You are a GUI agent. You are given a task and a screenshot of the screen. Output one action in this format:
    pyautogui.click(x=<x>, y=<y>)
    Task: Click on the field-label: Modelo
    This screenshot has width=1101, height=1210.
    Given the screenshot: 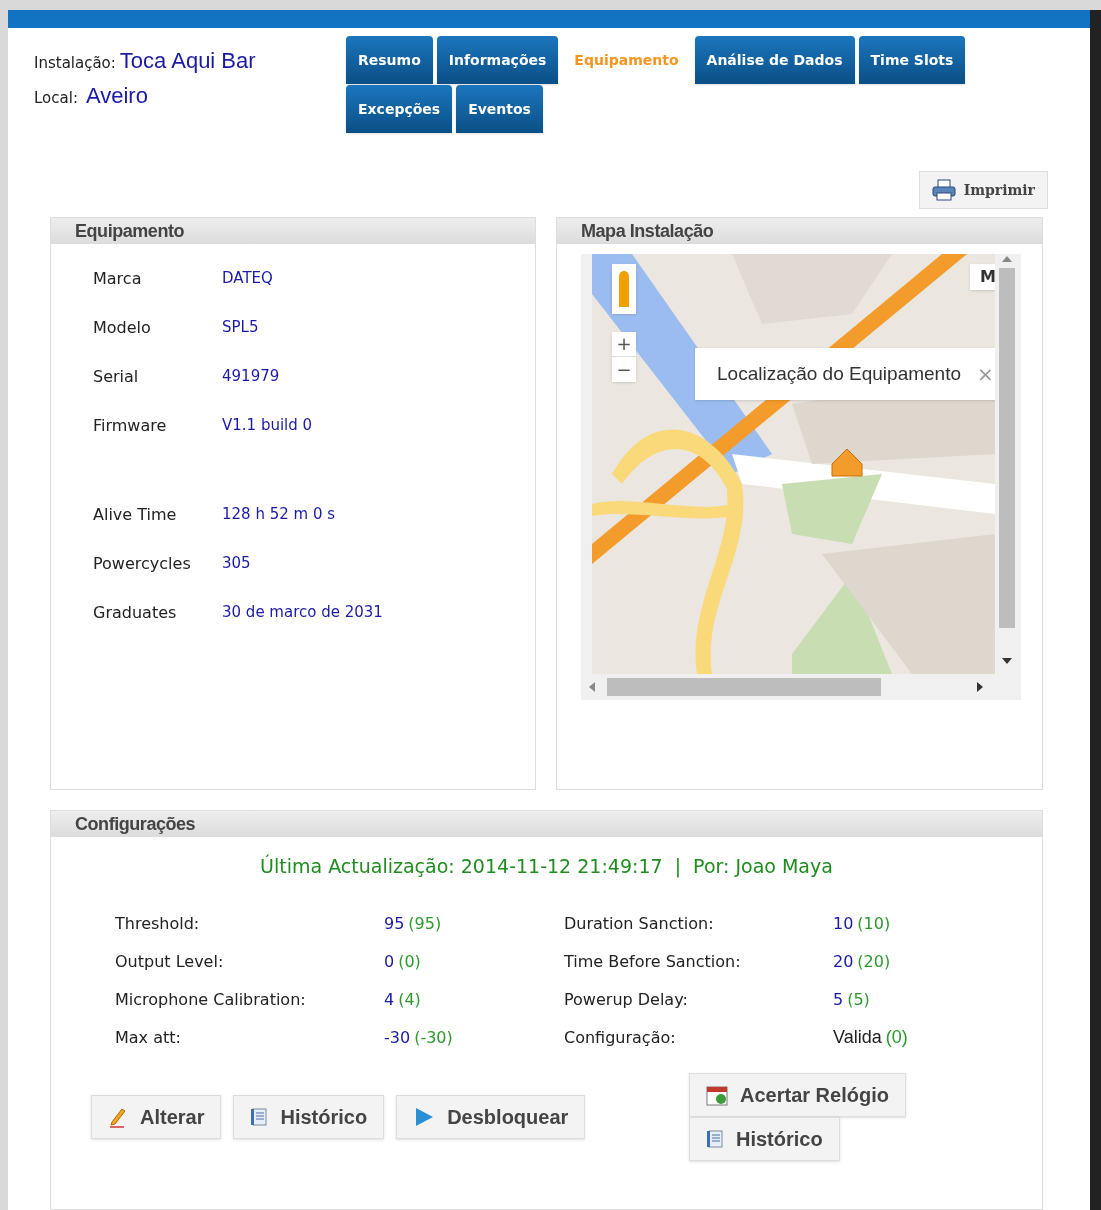 What is the action you would take?
    pyautogui.click(x=122, y=327)
    